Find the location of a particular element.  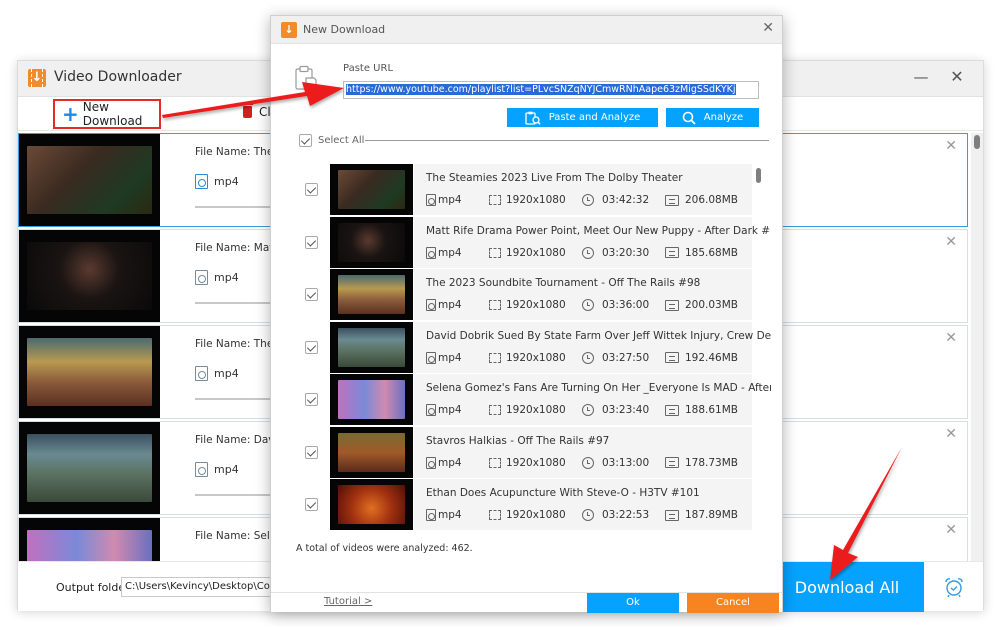

dialog-logo-icon: ↓ is located at coordinates (289, 30).